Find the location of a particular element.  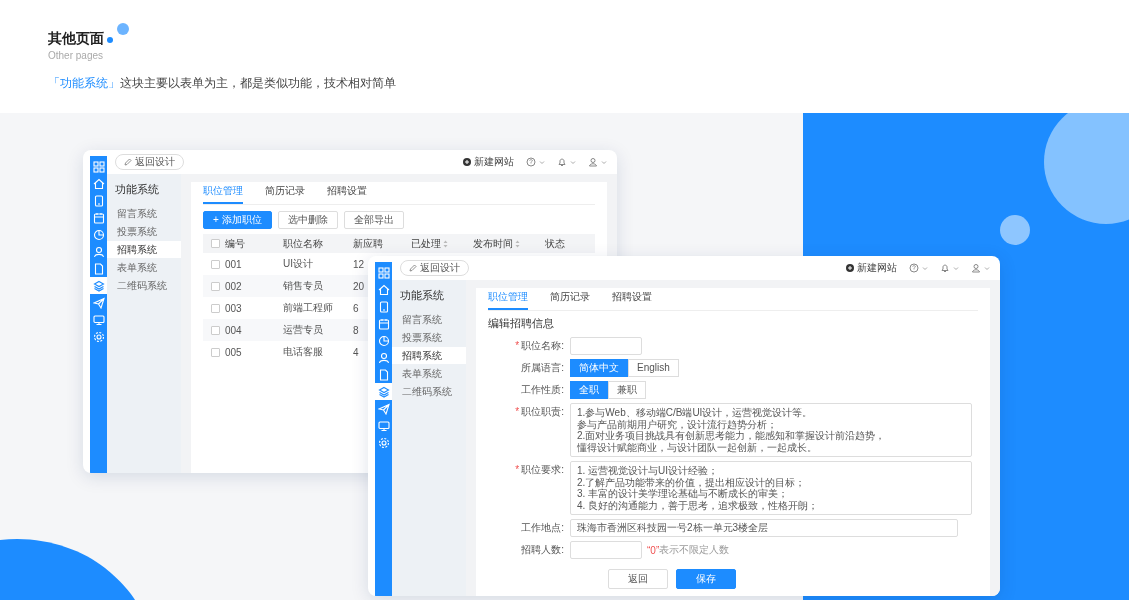

field-label: 工作地点: is located at coordinates (542, 528).